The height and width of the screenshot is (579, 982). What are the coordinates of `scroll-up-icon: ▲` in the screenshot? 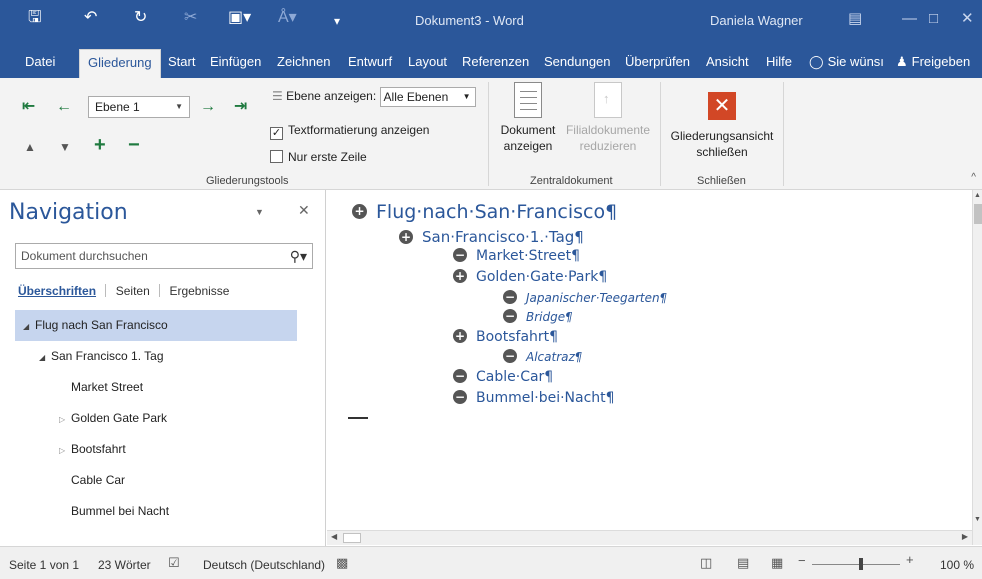 It's located at (977, 195).